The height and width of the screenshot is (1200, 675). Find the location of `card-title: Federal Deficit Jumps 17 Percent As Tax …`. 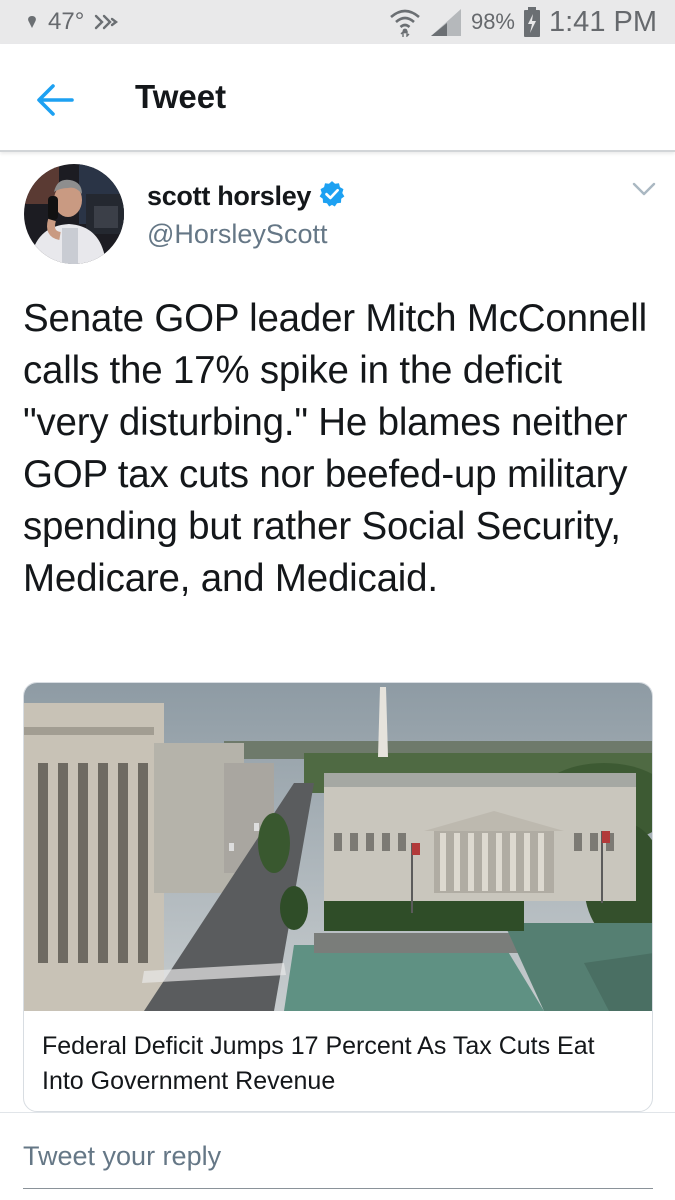

card-title: Federal Deficit Jumps 17 Percent As Tax … is located at coordinates (342, 1064).